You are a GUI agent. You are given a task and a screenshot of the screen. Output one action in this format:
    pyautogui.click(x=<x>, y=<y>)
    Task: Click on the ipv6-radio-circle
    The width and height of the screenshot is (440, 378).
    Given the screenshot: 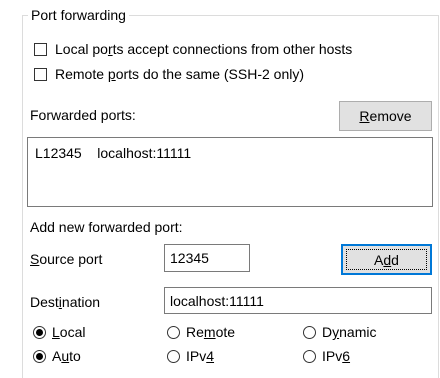 What is the action you would take?
    pyautogui.click(x=309, y=356)
    